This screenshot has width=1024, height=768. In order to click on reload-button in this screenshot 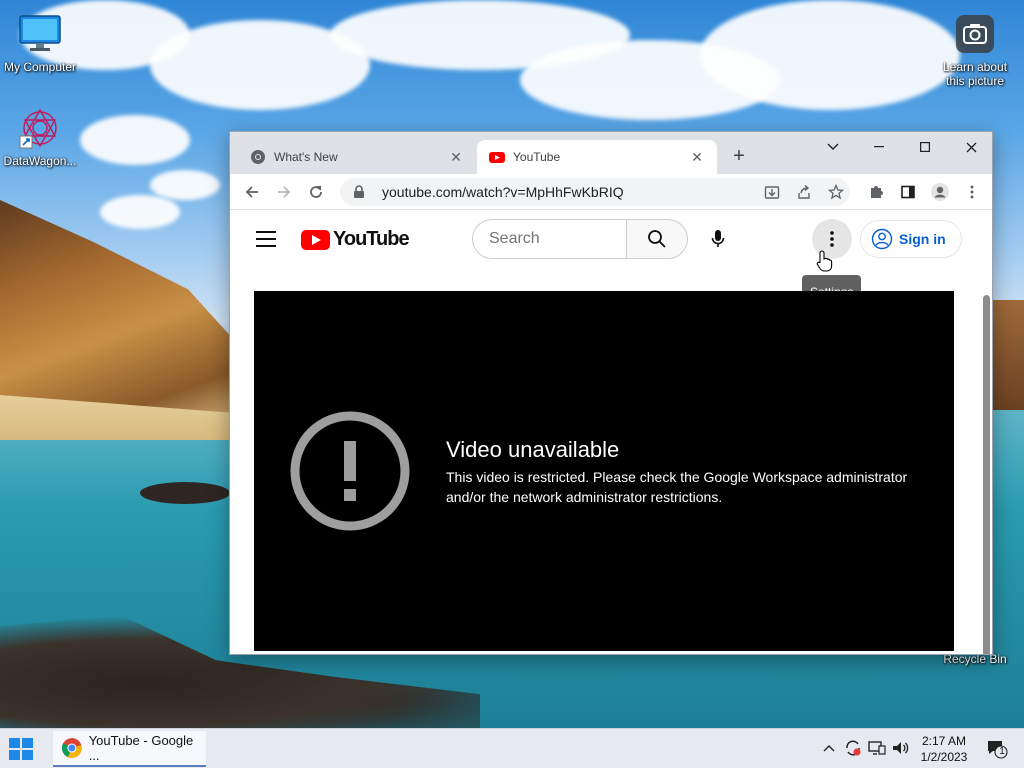, I will do `click(316, 192)`.